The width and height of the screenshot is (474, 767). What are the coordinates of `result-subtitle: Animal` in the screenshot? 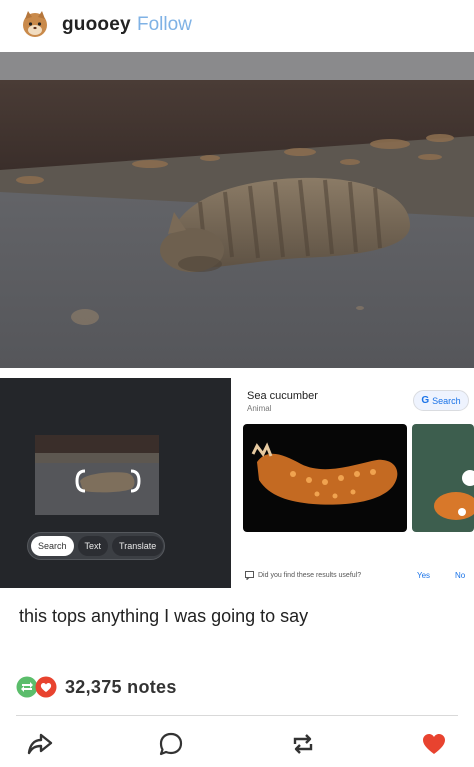 It's located at (259, 408).